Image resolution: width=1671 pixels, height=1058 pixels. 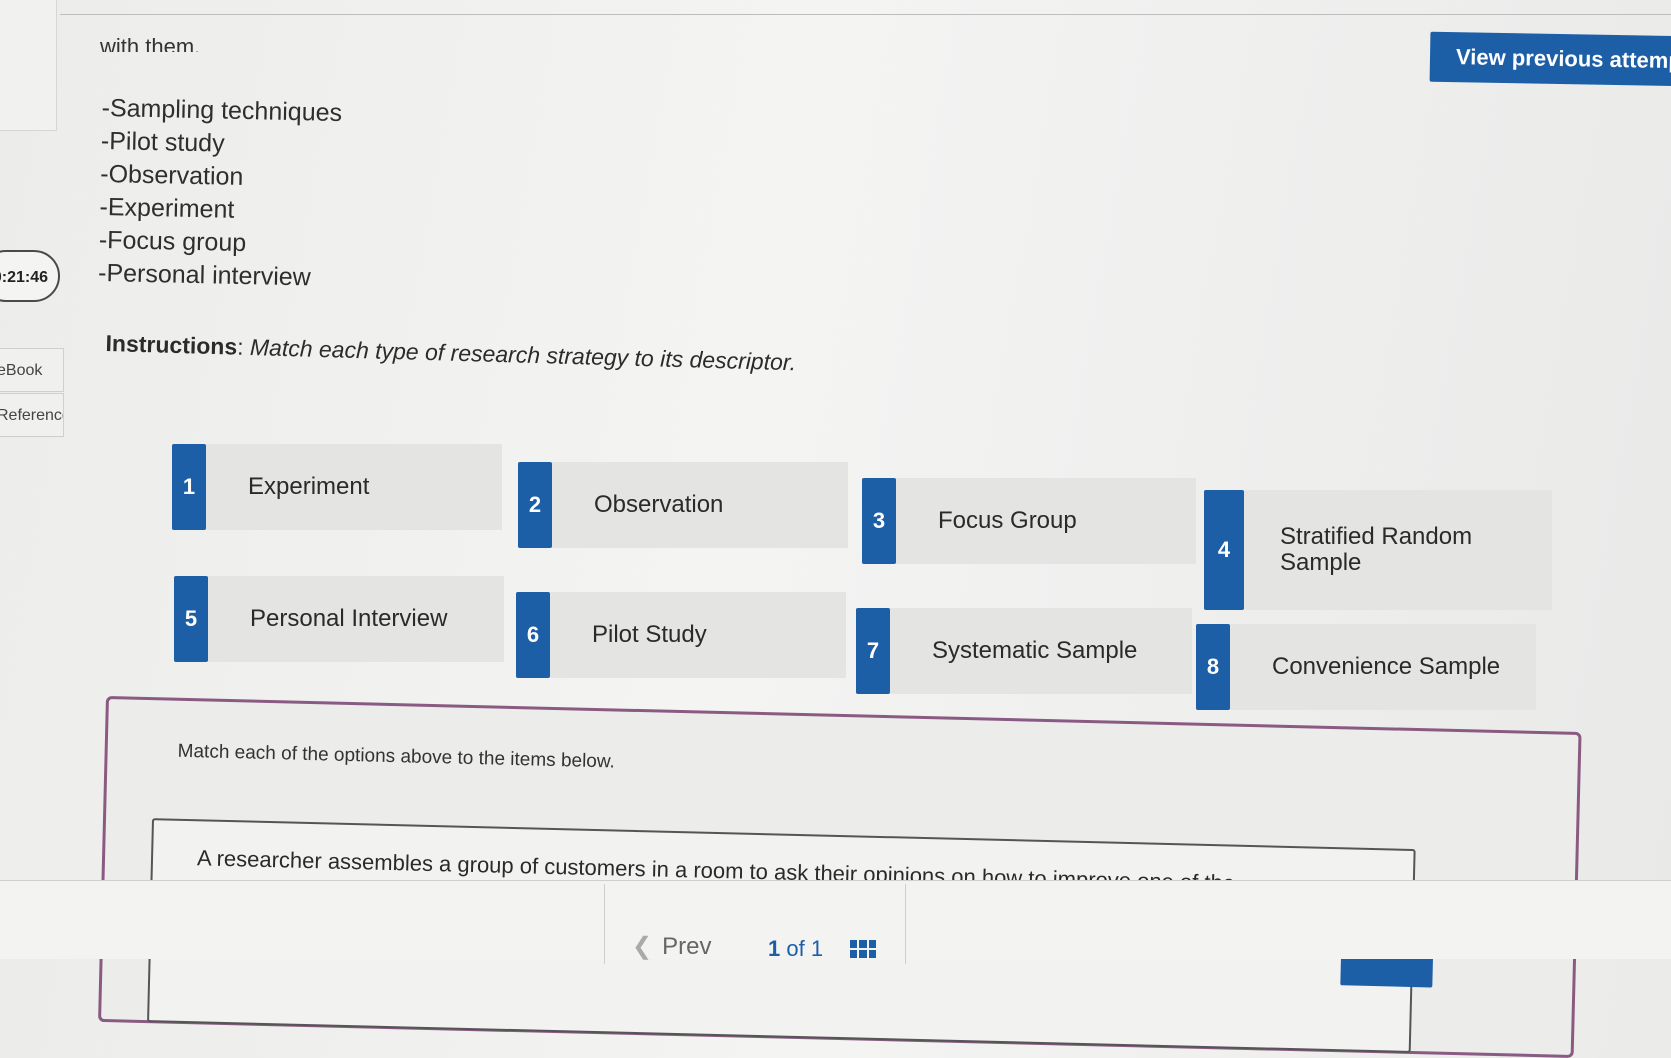 What do you see at coordinates (642, 946) in the screenshot?
I see `chevron-left-icon: ❮` at bounding box center [642, 946].